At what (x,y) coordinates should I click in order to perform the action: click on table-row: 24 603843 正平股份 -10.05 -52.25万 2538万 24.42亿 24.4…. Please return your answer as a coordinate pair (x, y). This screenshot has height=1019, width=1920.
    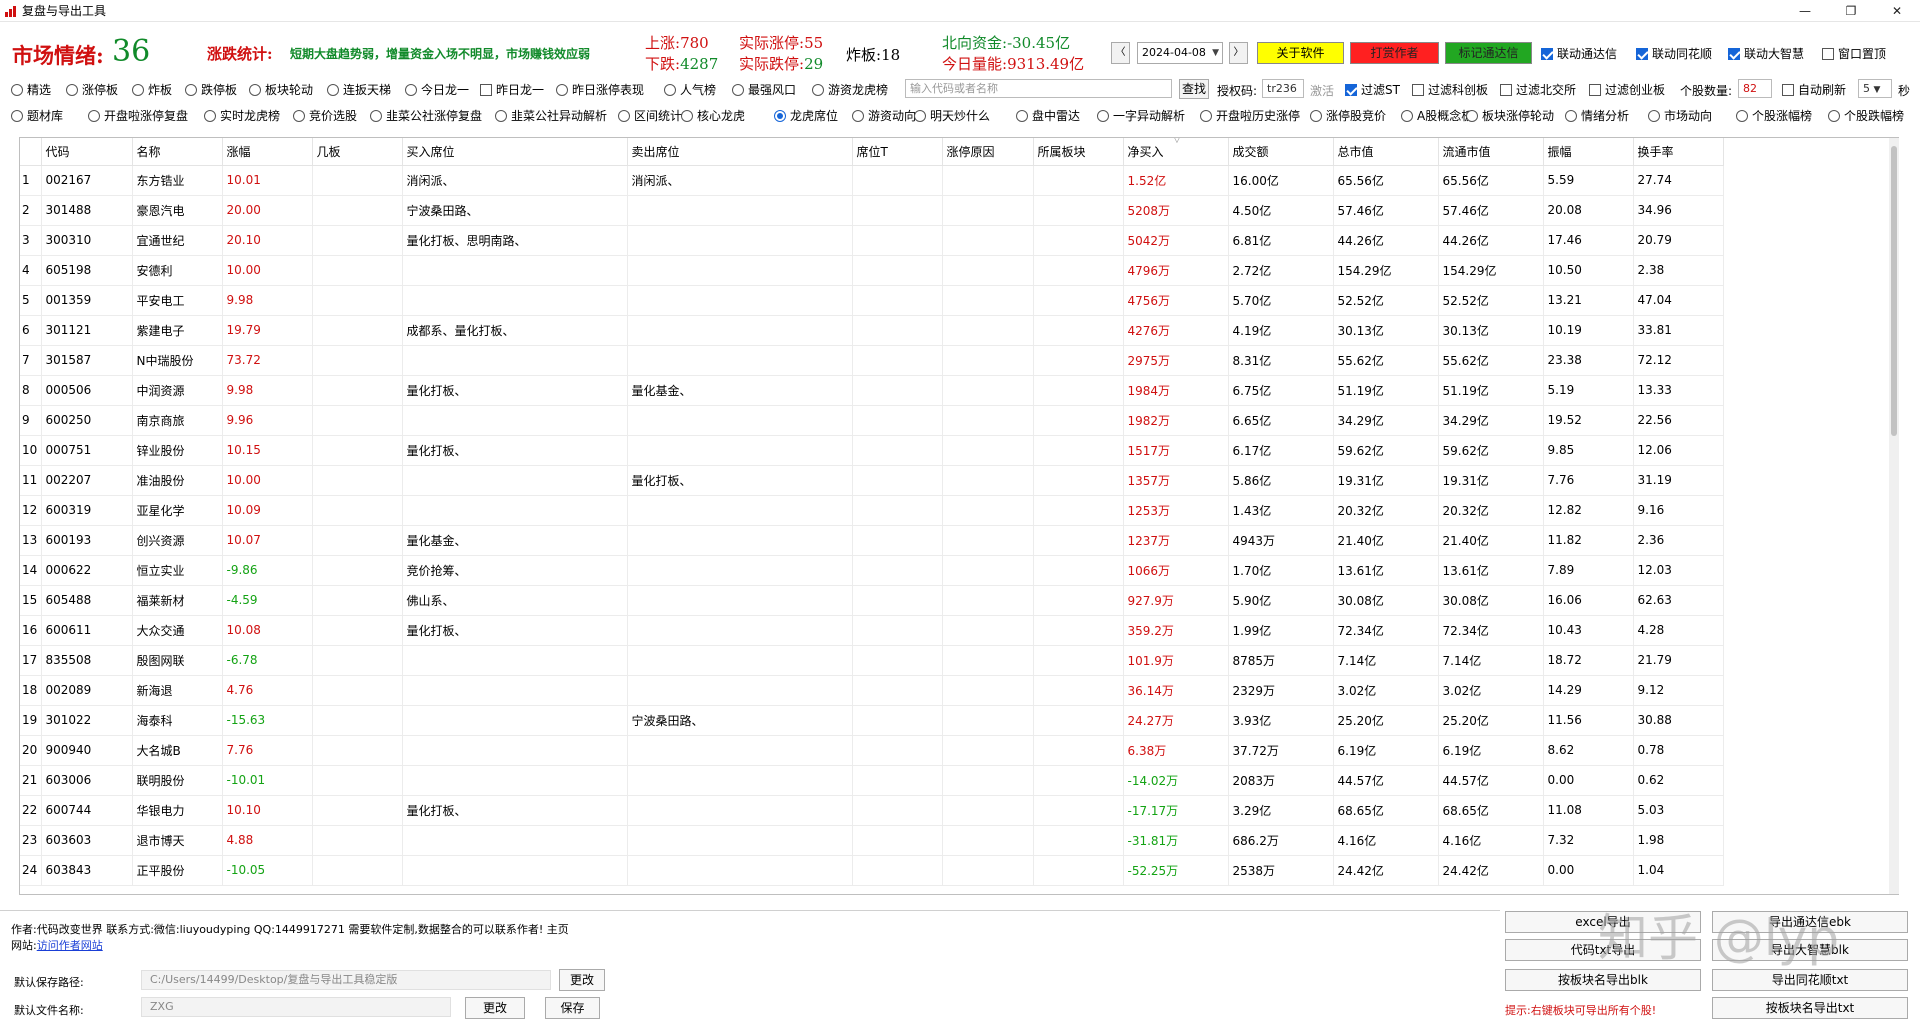
    Looking at the image, I should click on (872, 870).